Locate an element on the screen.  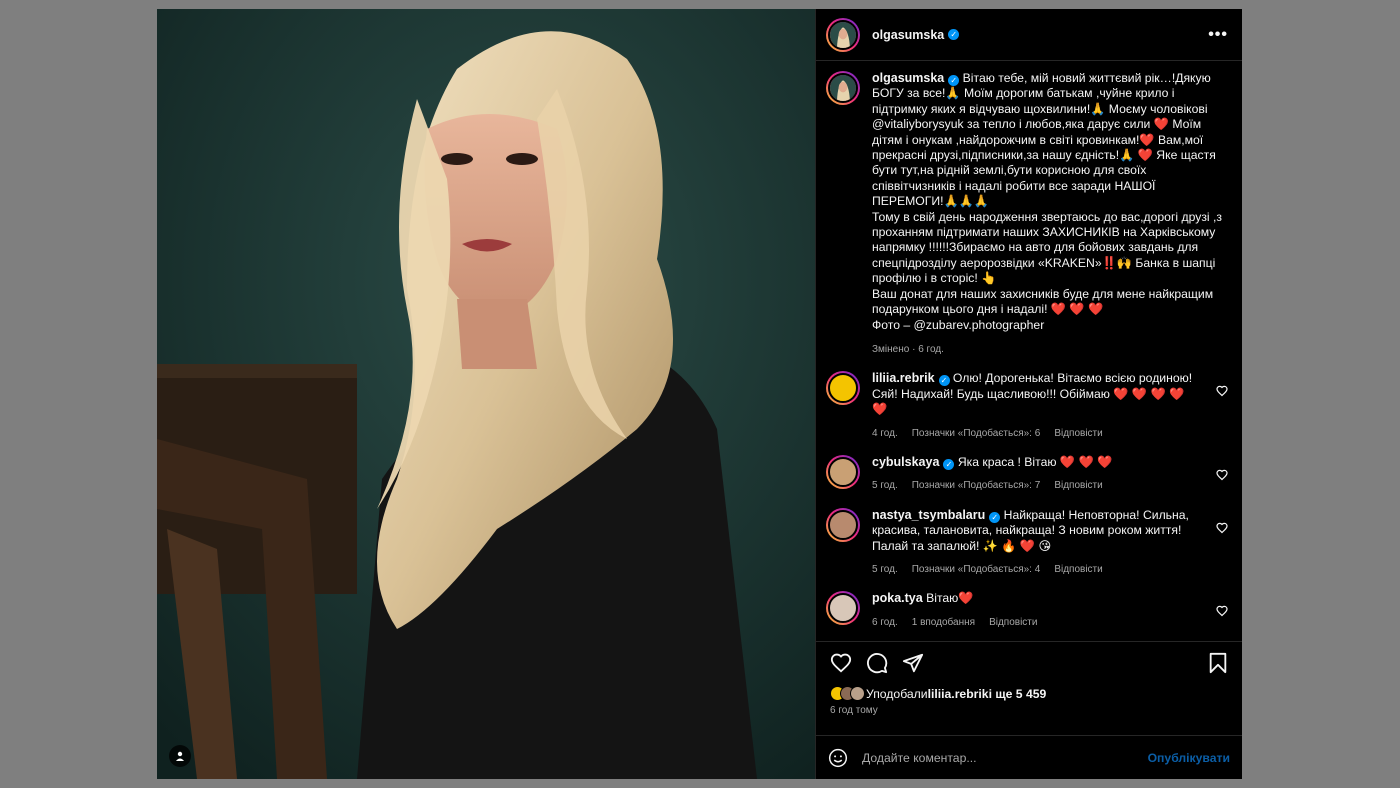
likes-summary: Уподобали liliia.rebrik і ще 5 459 is located at coordinates (1029, 693).